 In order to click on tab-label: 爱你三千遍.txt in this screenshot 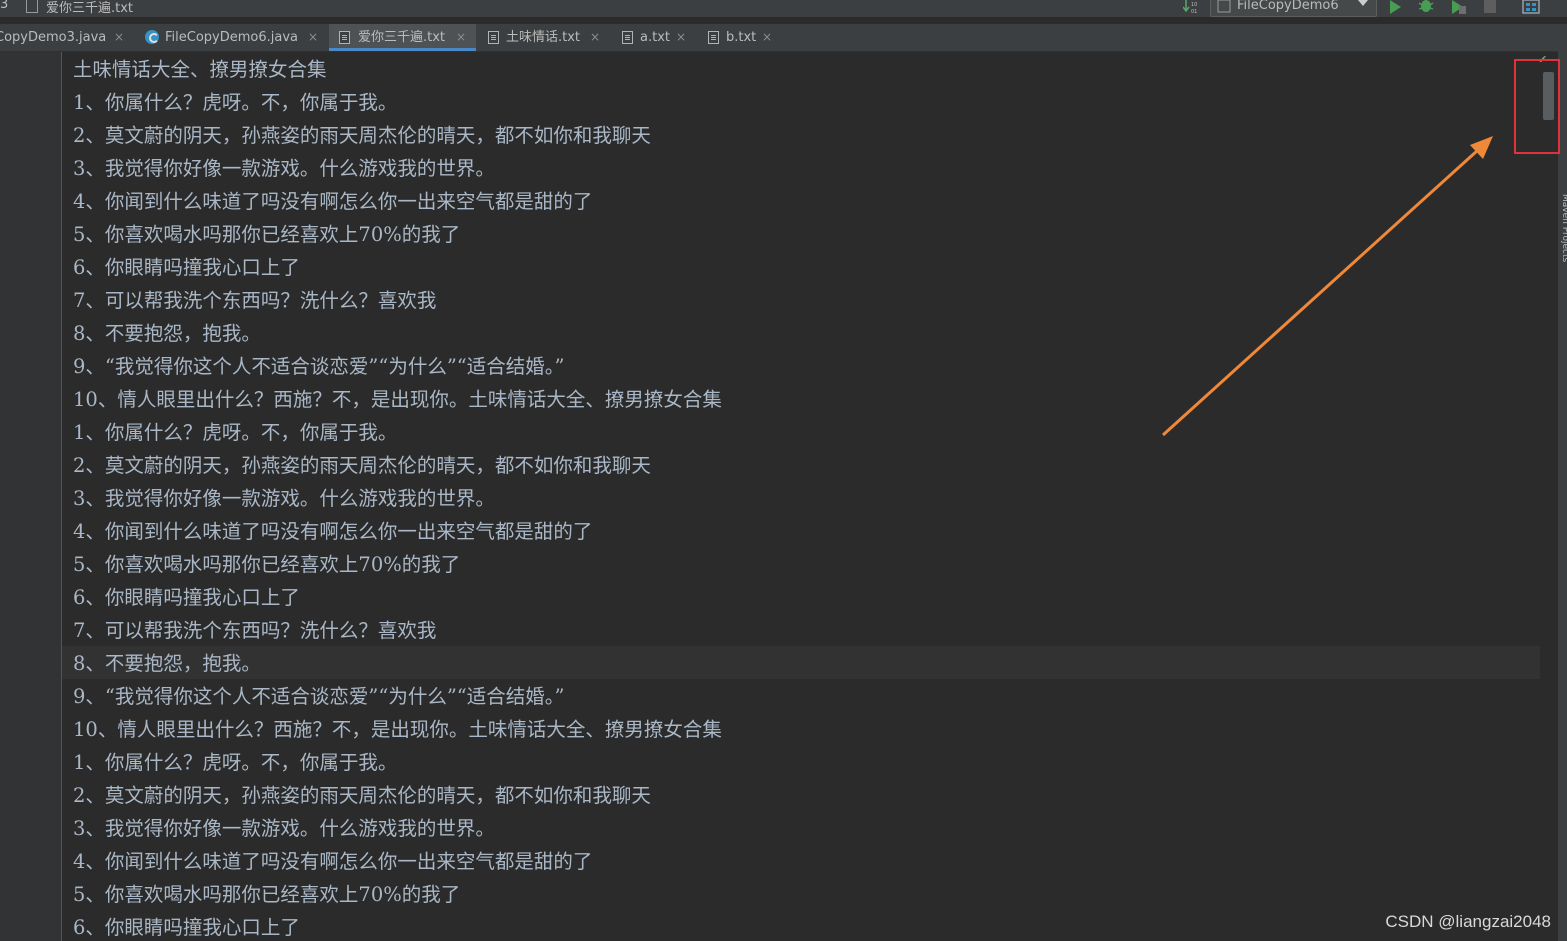, I will do `click(402, 37)`.